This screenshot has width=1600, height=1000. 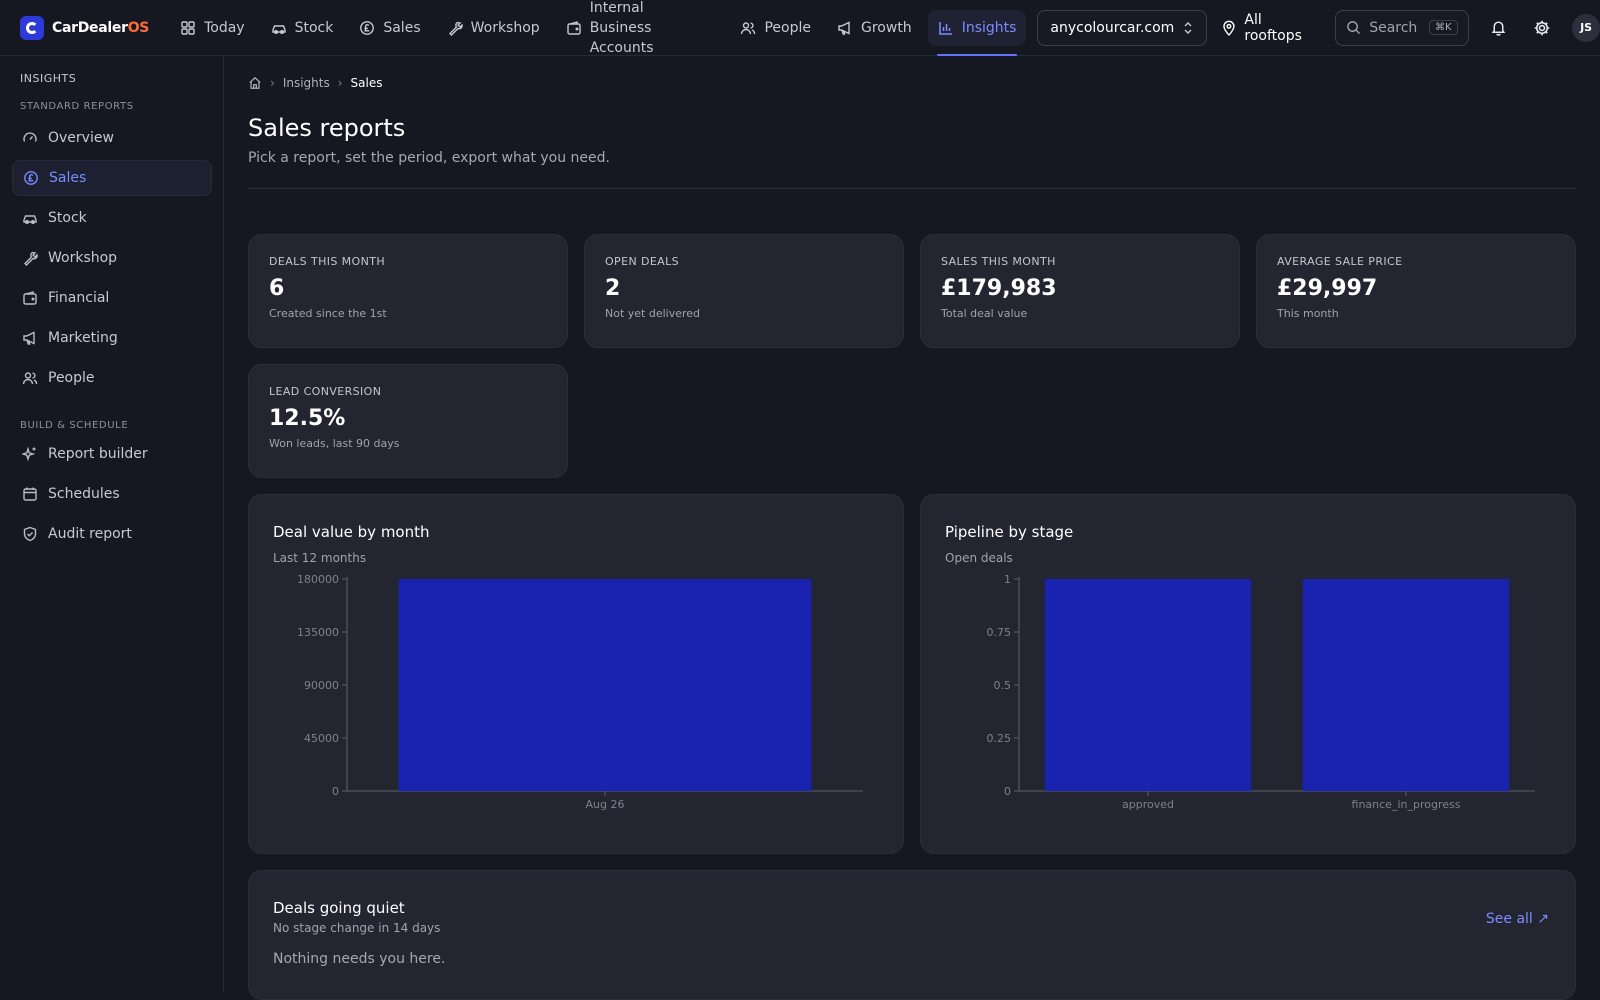 What do you see at coordinates (359, 959) in the screenshot?
I see `empty-state-text: Nothing needs you here.` at bounding box center [359, 959].